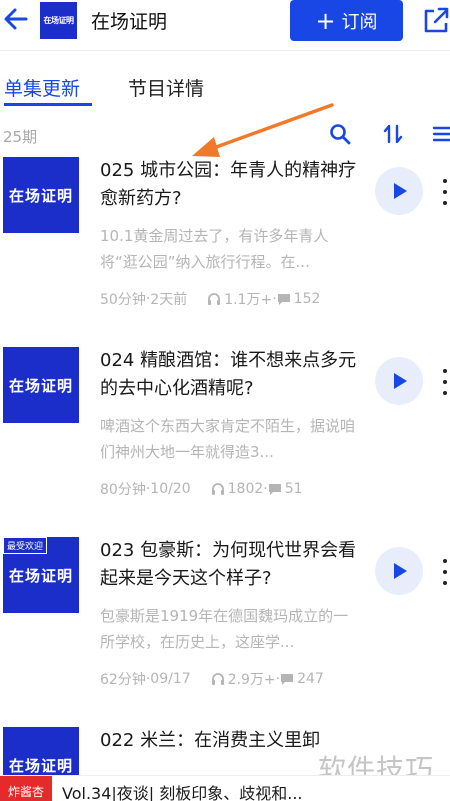 This screenshot has height=801, width=450. Describe the element at coordinates (225, 50) in the screenshot. I see `header-divider` at that location.